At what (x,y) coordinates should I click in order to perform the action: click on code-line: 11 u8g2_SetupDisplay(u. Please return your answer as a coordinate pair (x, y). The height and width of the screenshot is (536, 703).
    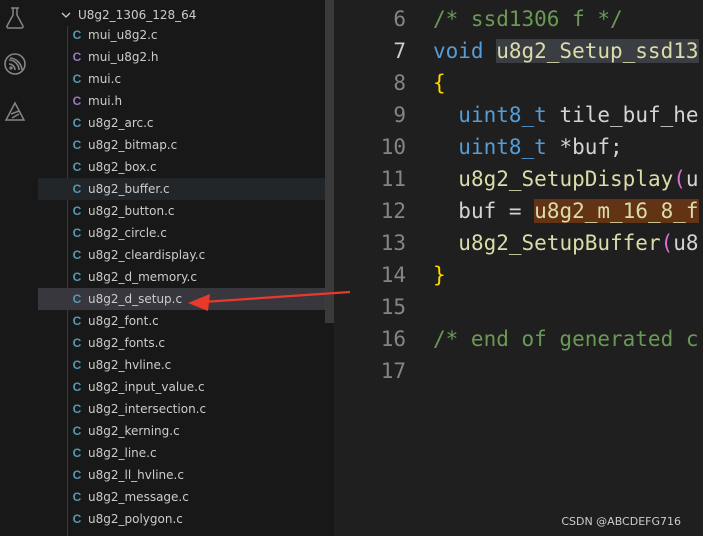
    Looking at the image, I should click on (518, 179).